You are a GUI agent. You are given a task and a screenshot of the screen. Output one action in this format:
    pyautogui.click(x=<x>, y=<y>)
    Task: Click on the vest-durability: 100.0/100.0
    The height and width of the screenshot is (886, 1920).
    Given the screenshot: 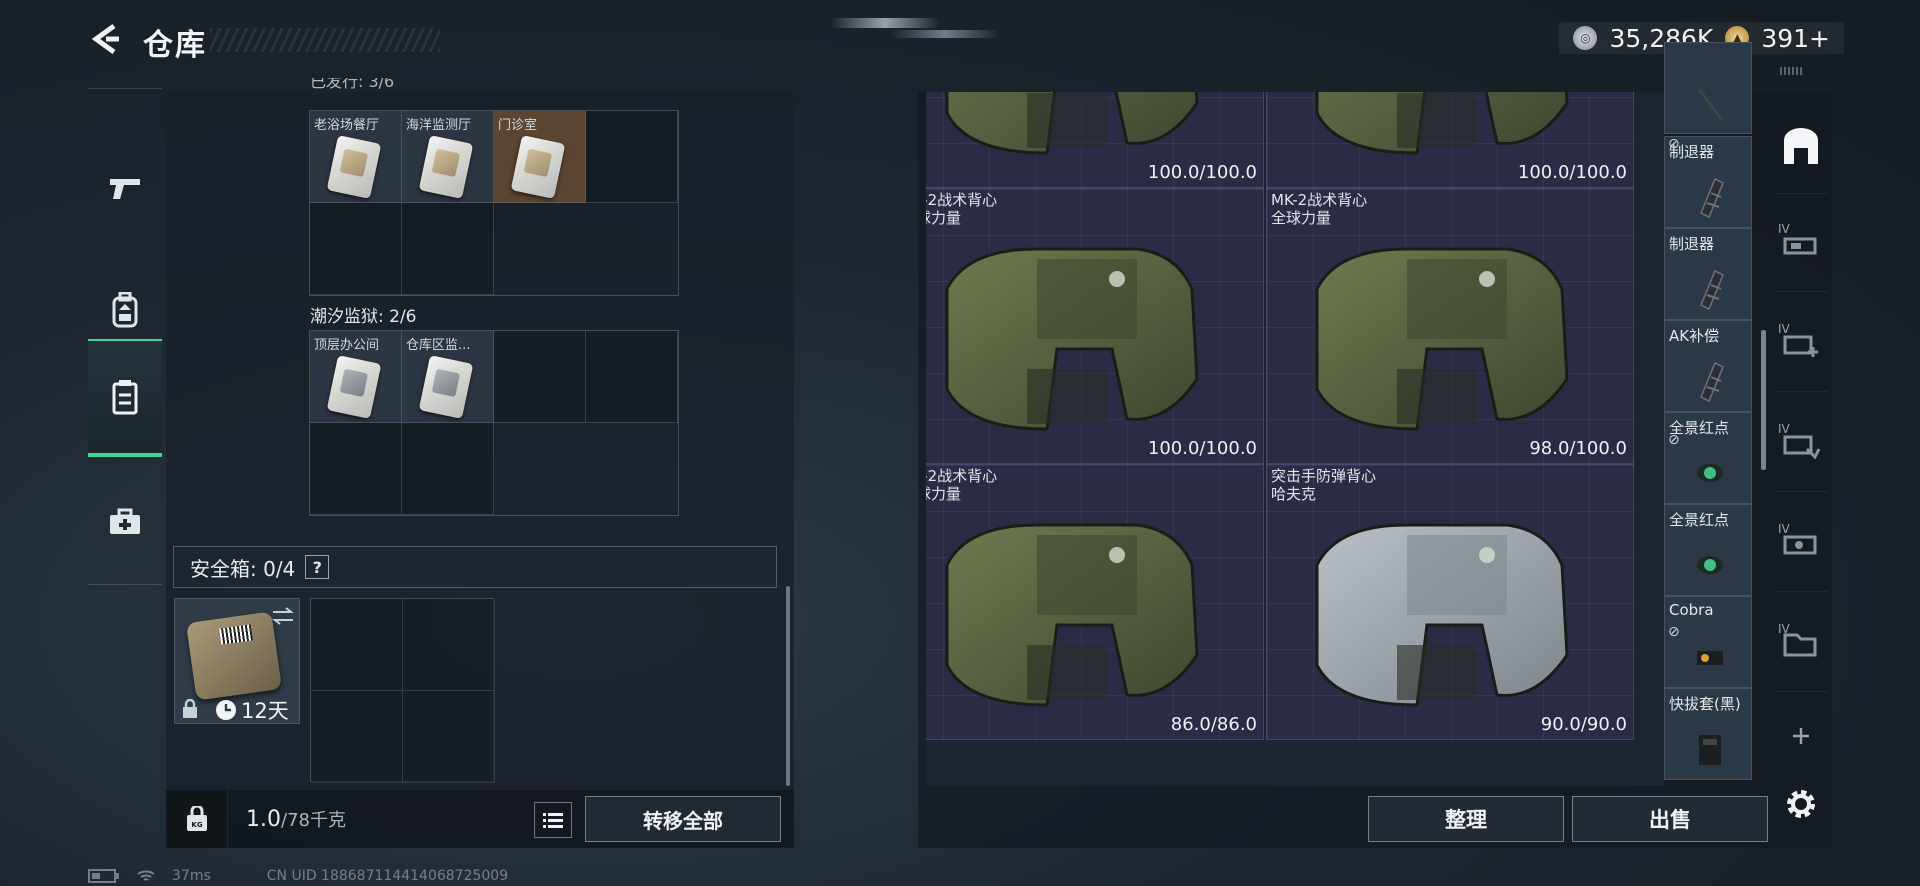 What is the action you would take?
    pyautogui.click(x=1202, y=448)
    